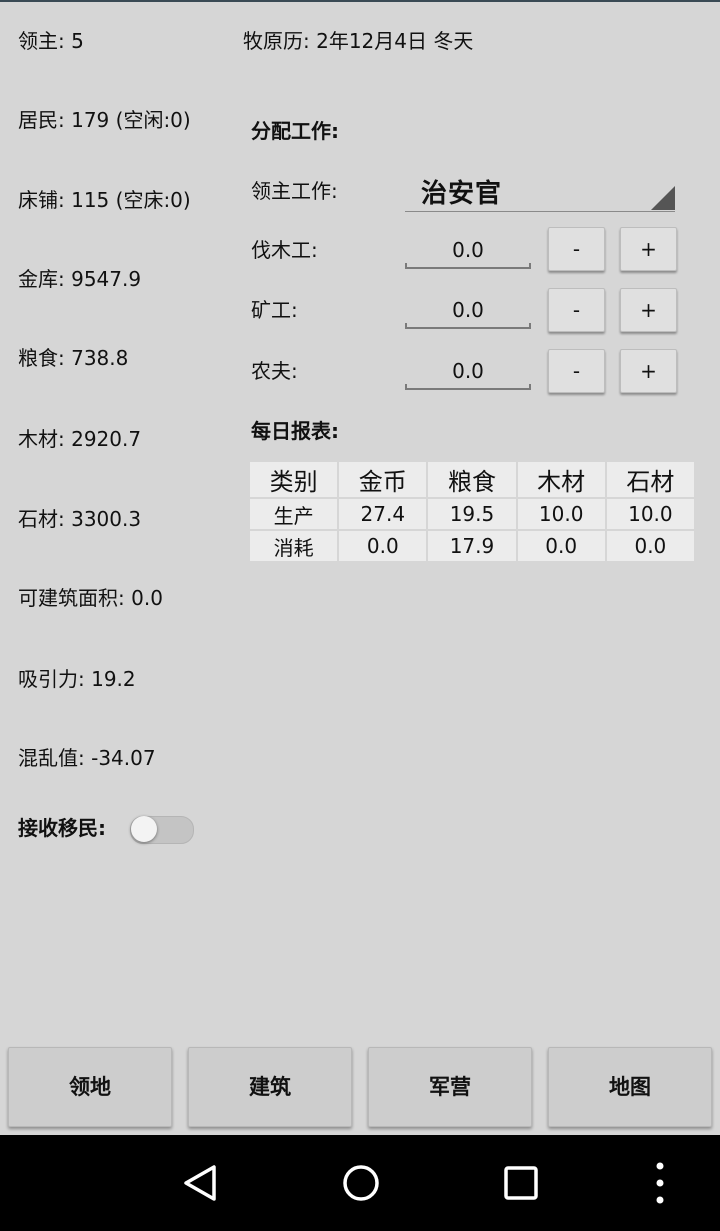  What do you see at coordinates (284, 250) in the screenshot?
I see `lumberjack-label: 伐木工:` at bounding box center [284, 250].